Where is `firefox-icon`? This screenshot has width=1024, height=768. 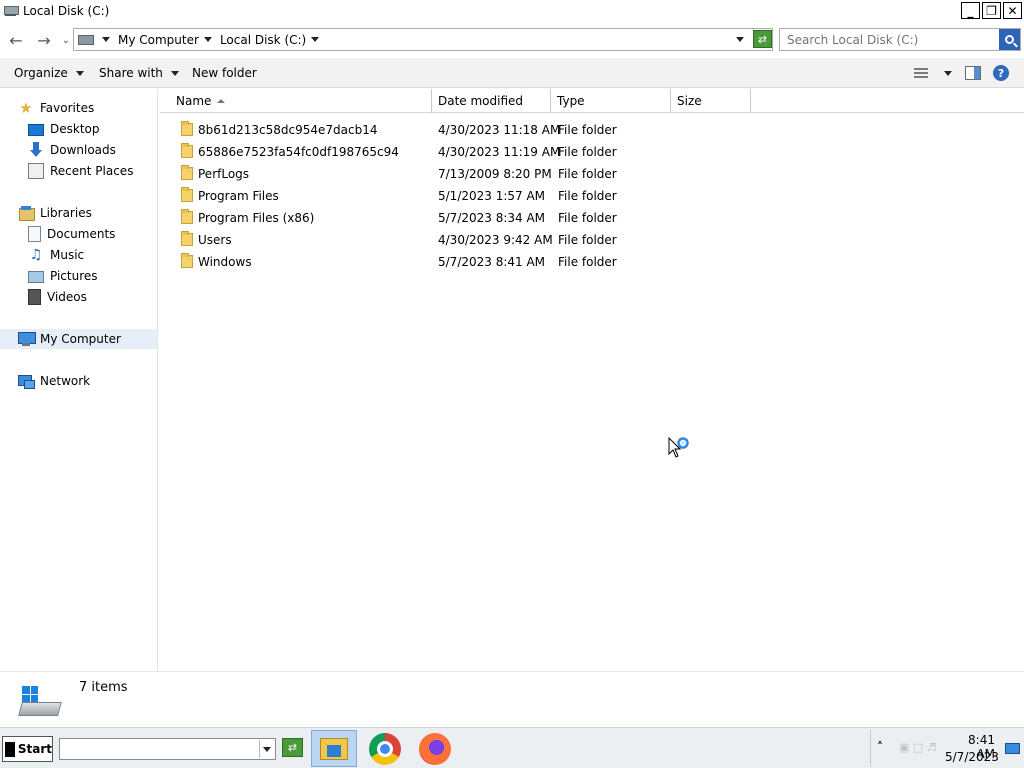 firefox-icon is located at coordinates (435, 748).